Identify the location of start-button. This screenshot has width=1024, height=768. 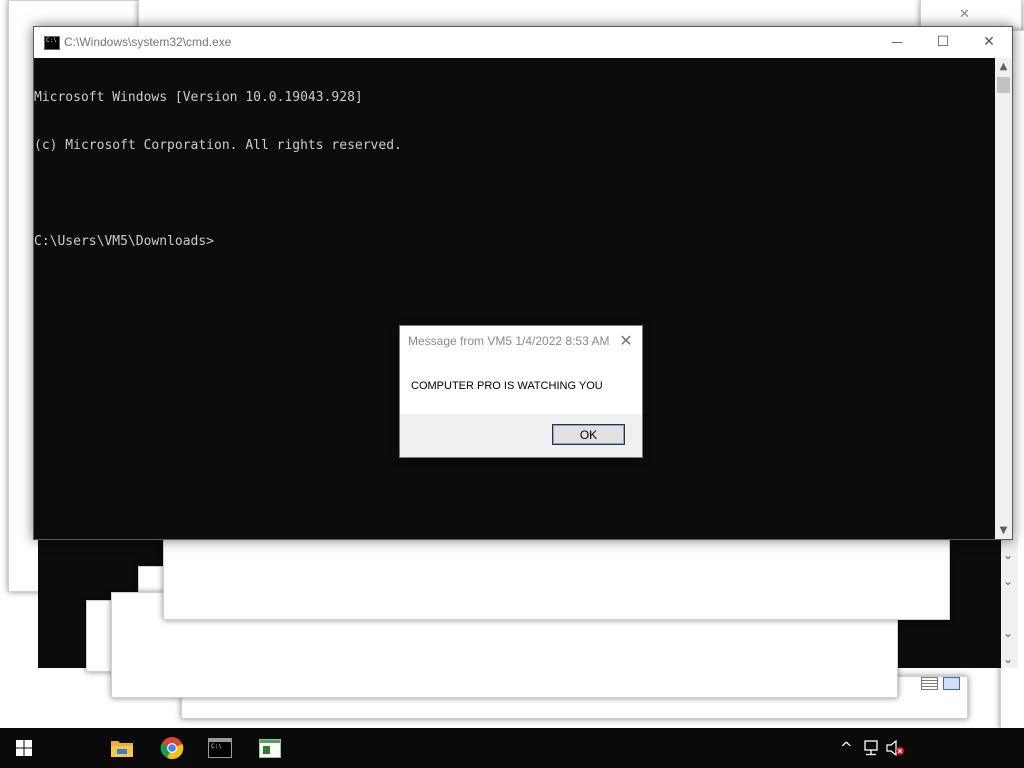
(24, 748).